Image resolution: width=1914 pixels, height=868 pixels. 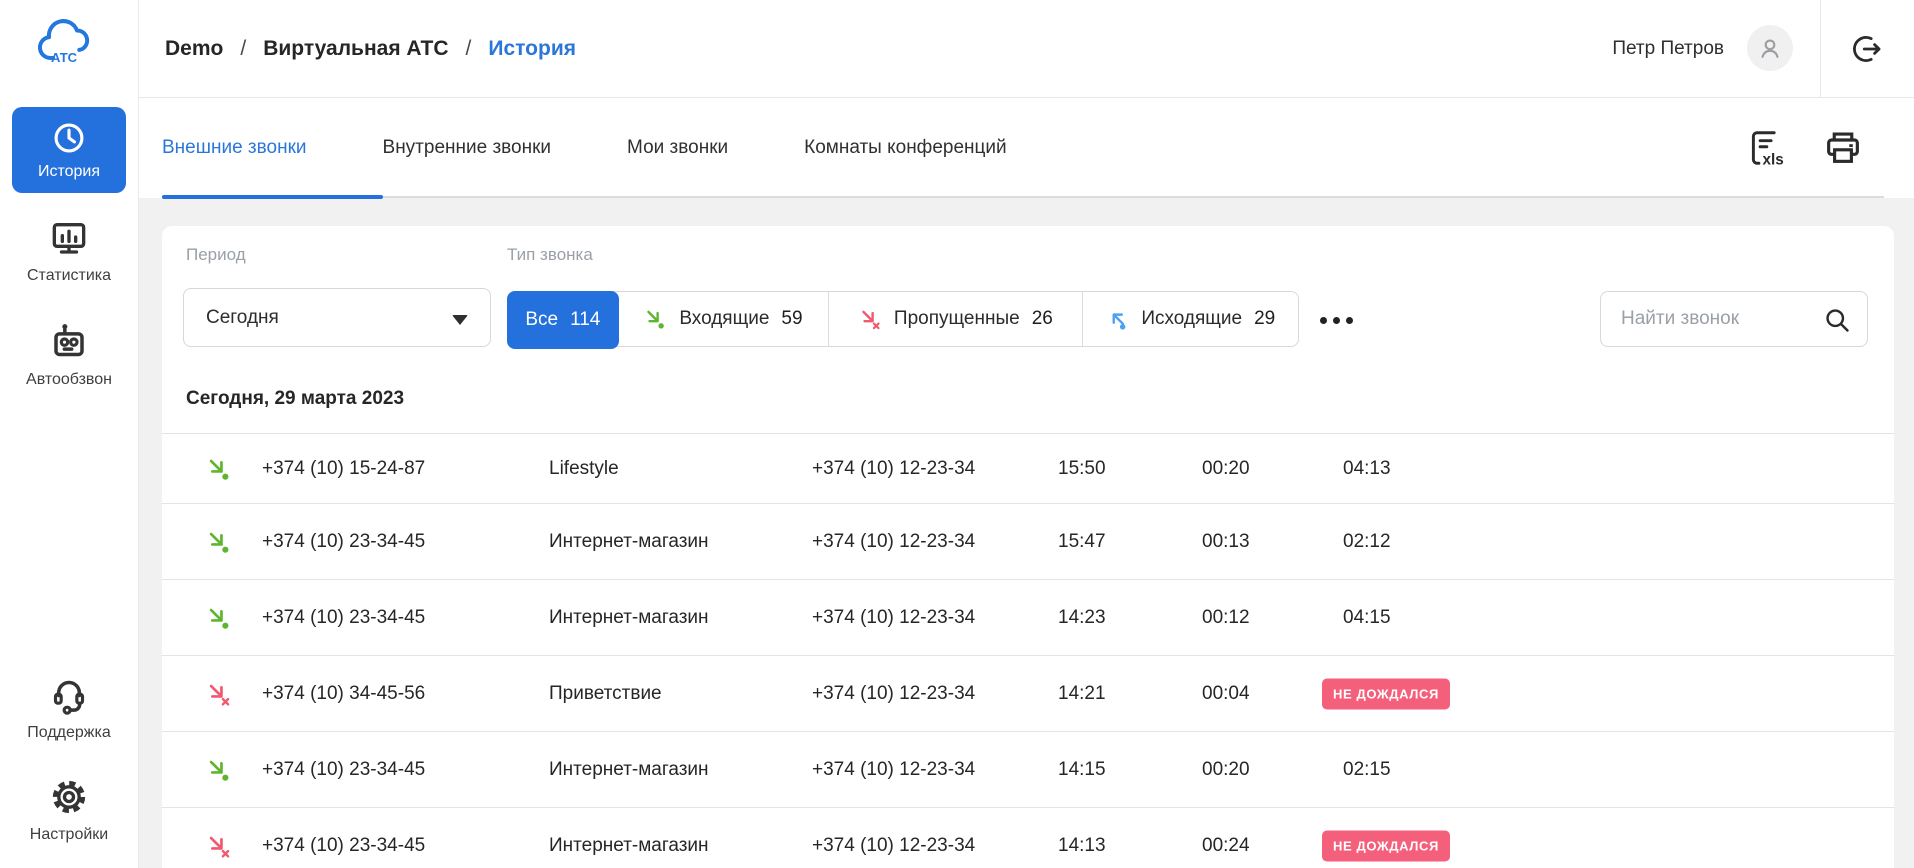 I want to click on more-call-types-button, so click(x=1342, y=320).